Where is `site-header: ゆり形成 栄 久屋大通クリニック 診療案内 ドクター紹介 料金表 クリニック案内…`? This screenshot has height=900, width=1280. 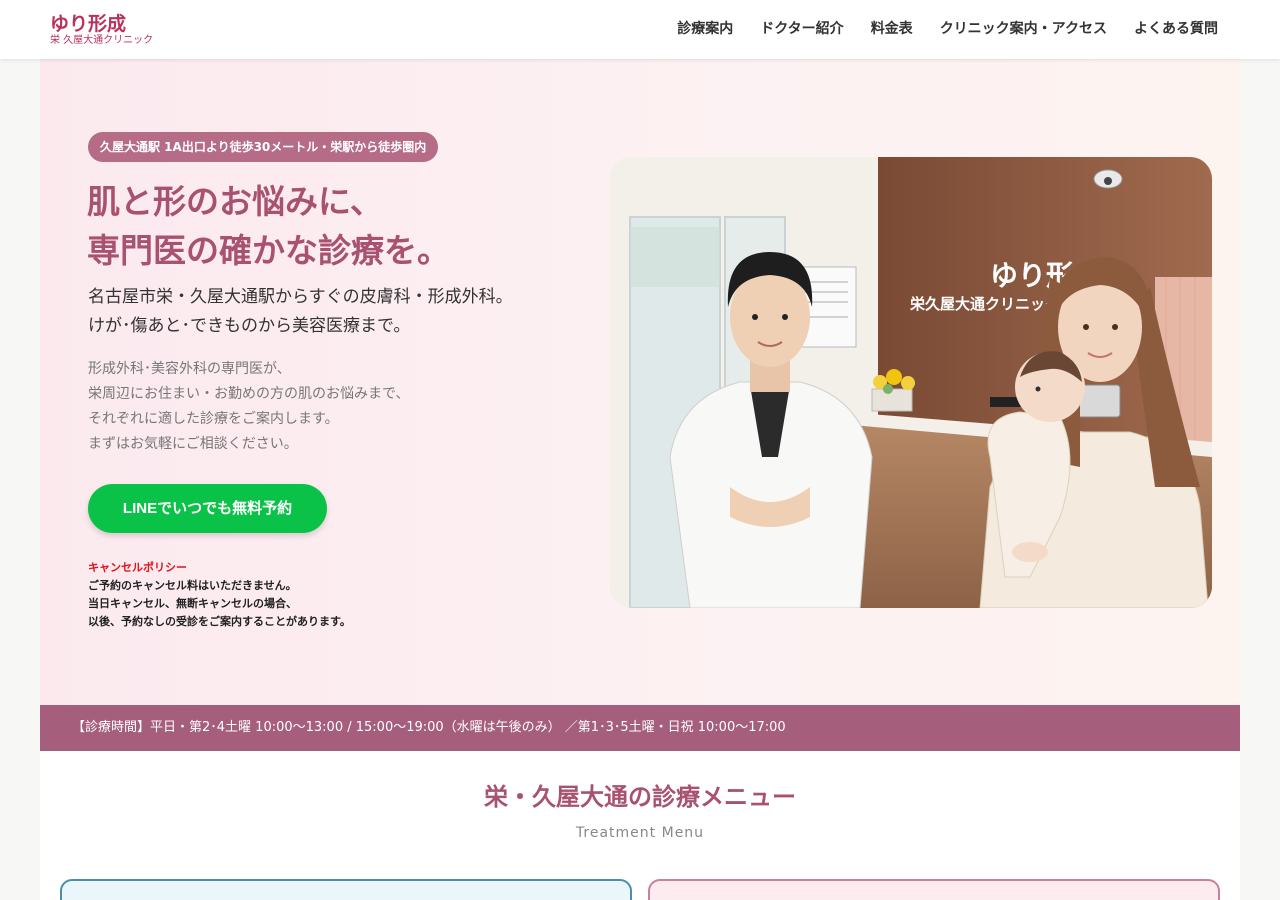
site-header: ゆり形成 栄 久屋大通クリニック 診療案内 ドクター紹介 料金表 クリニック案内… is located at coordinates (640, 29).